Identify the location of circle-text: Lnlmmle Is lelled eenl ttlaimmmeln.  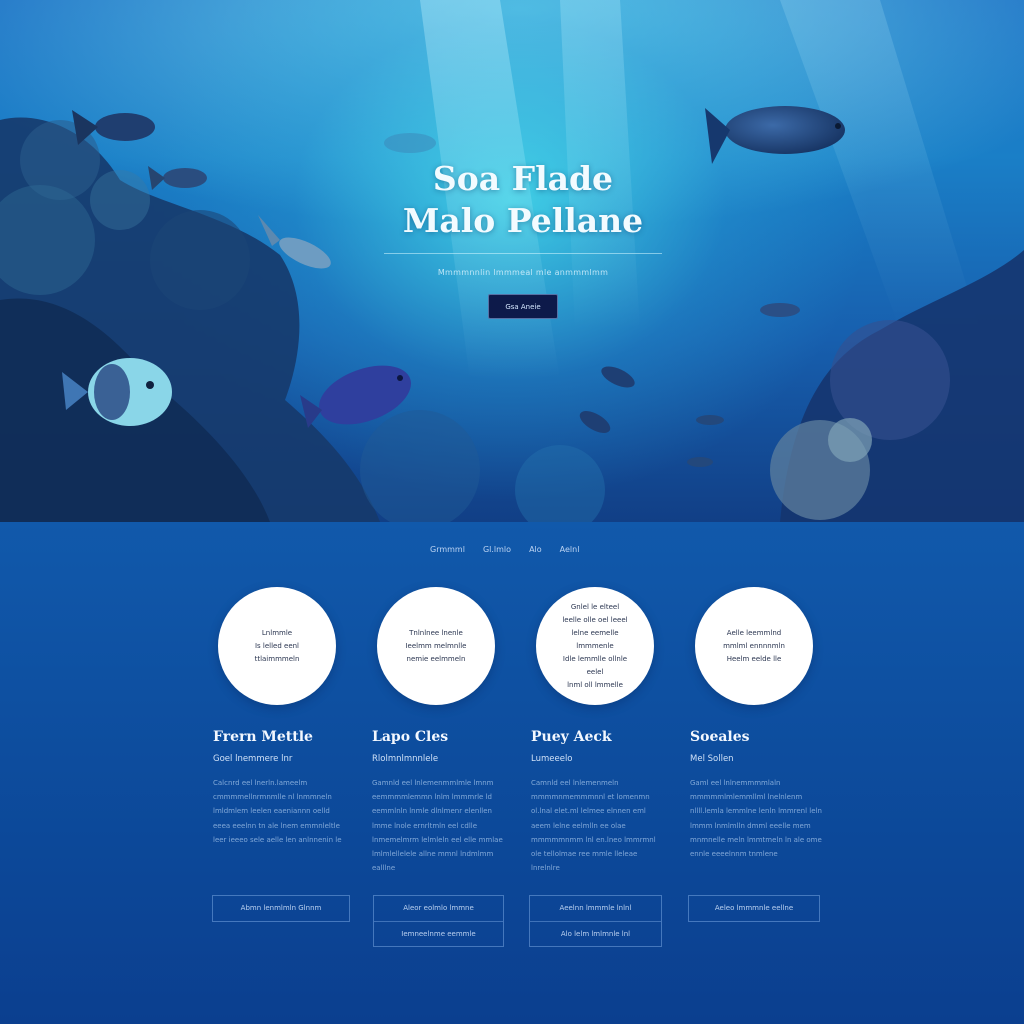
(277, 645).